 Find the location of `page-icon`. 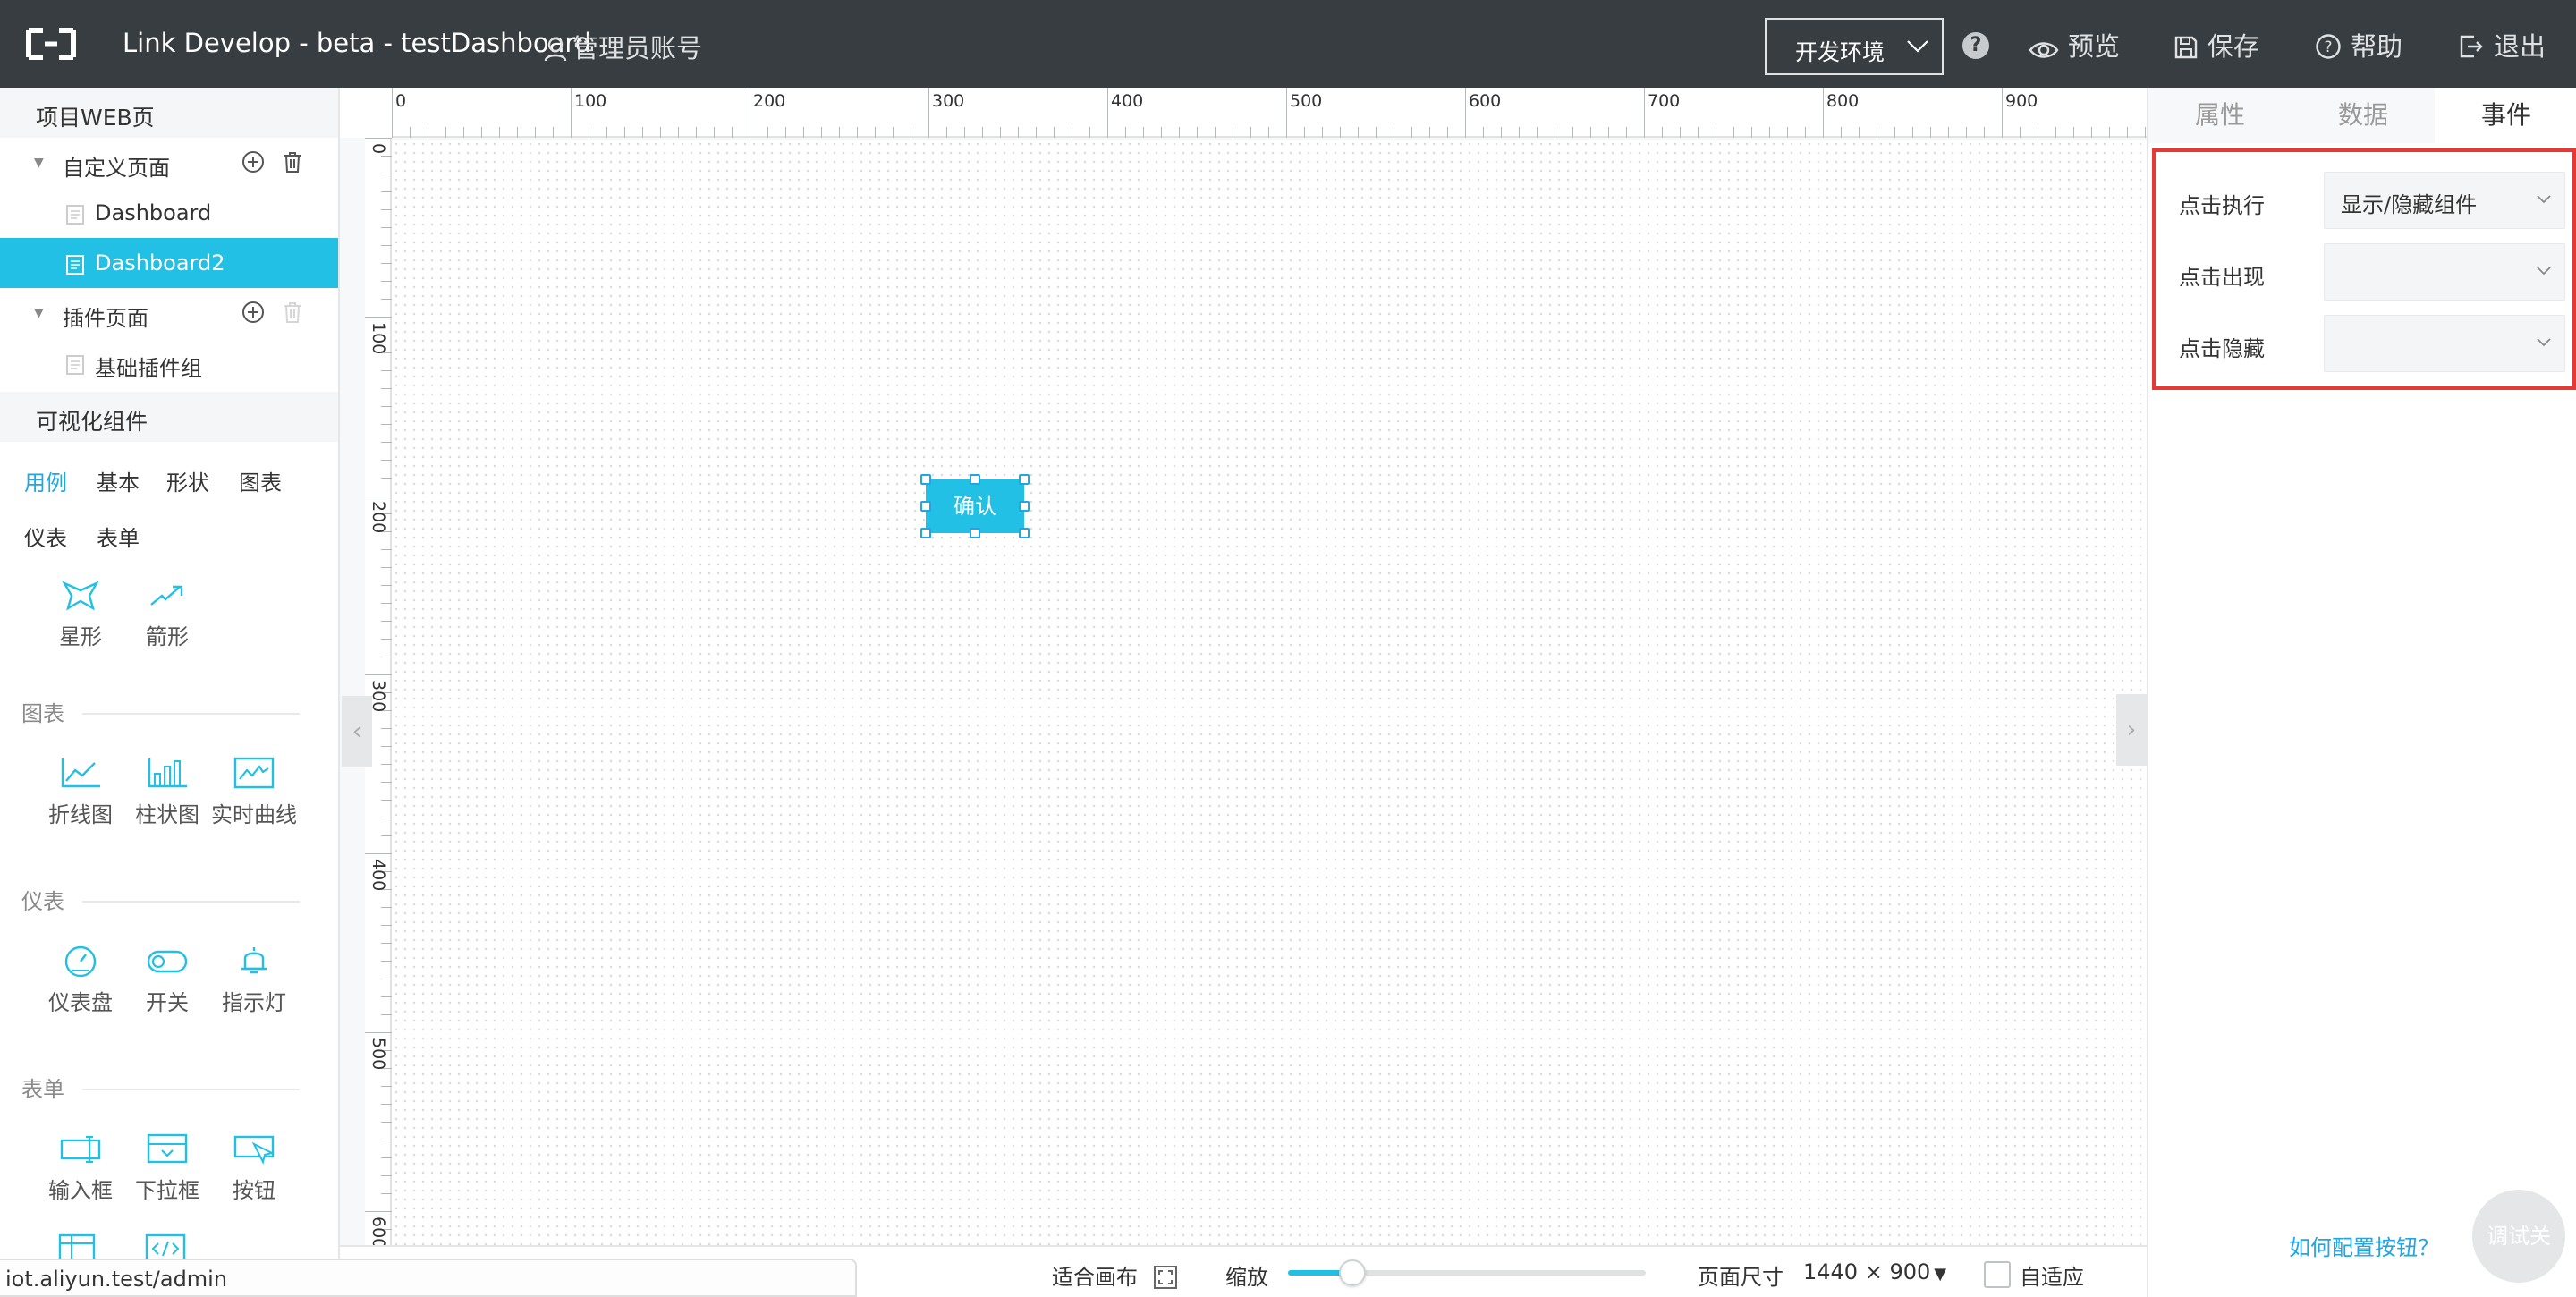

page-icon is located at coordinates (75, 215).